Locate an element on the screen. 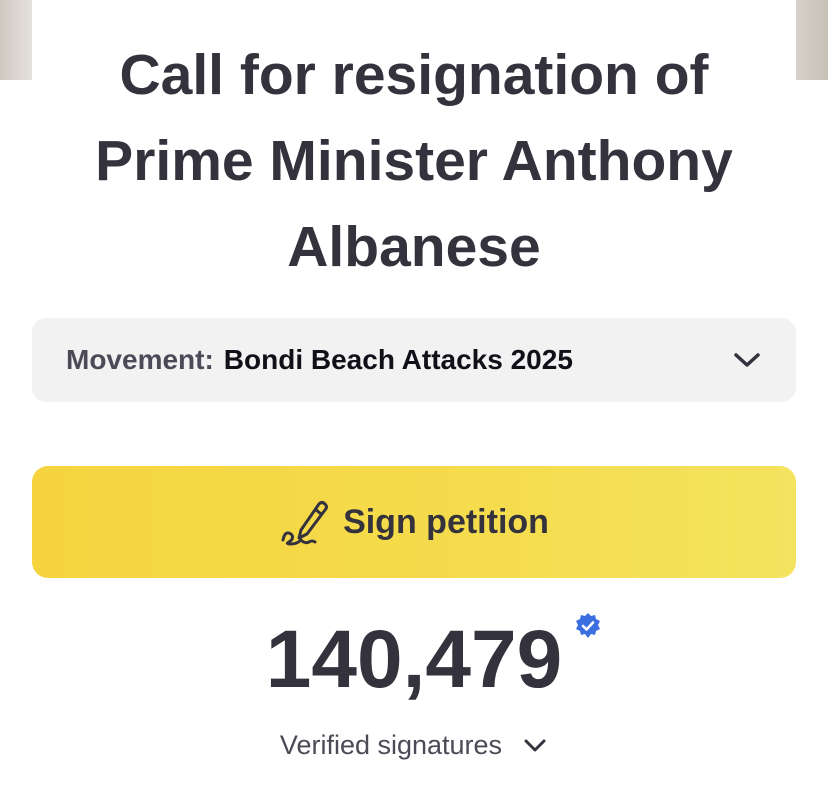 This screenshot has height=787, width=828. movement-dropdown: Movement: Bondi Beach Attacks 2025 is located at coordinates (414, 360).